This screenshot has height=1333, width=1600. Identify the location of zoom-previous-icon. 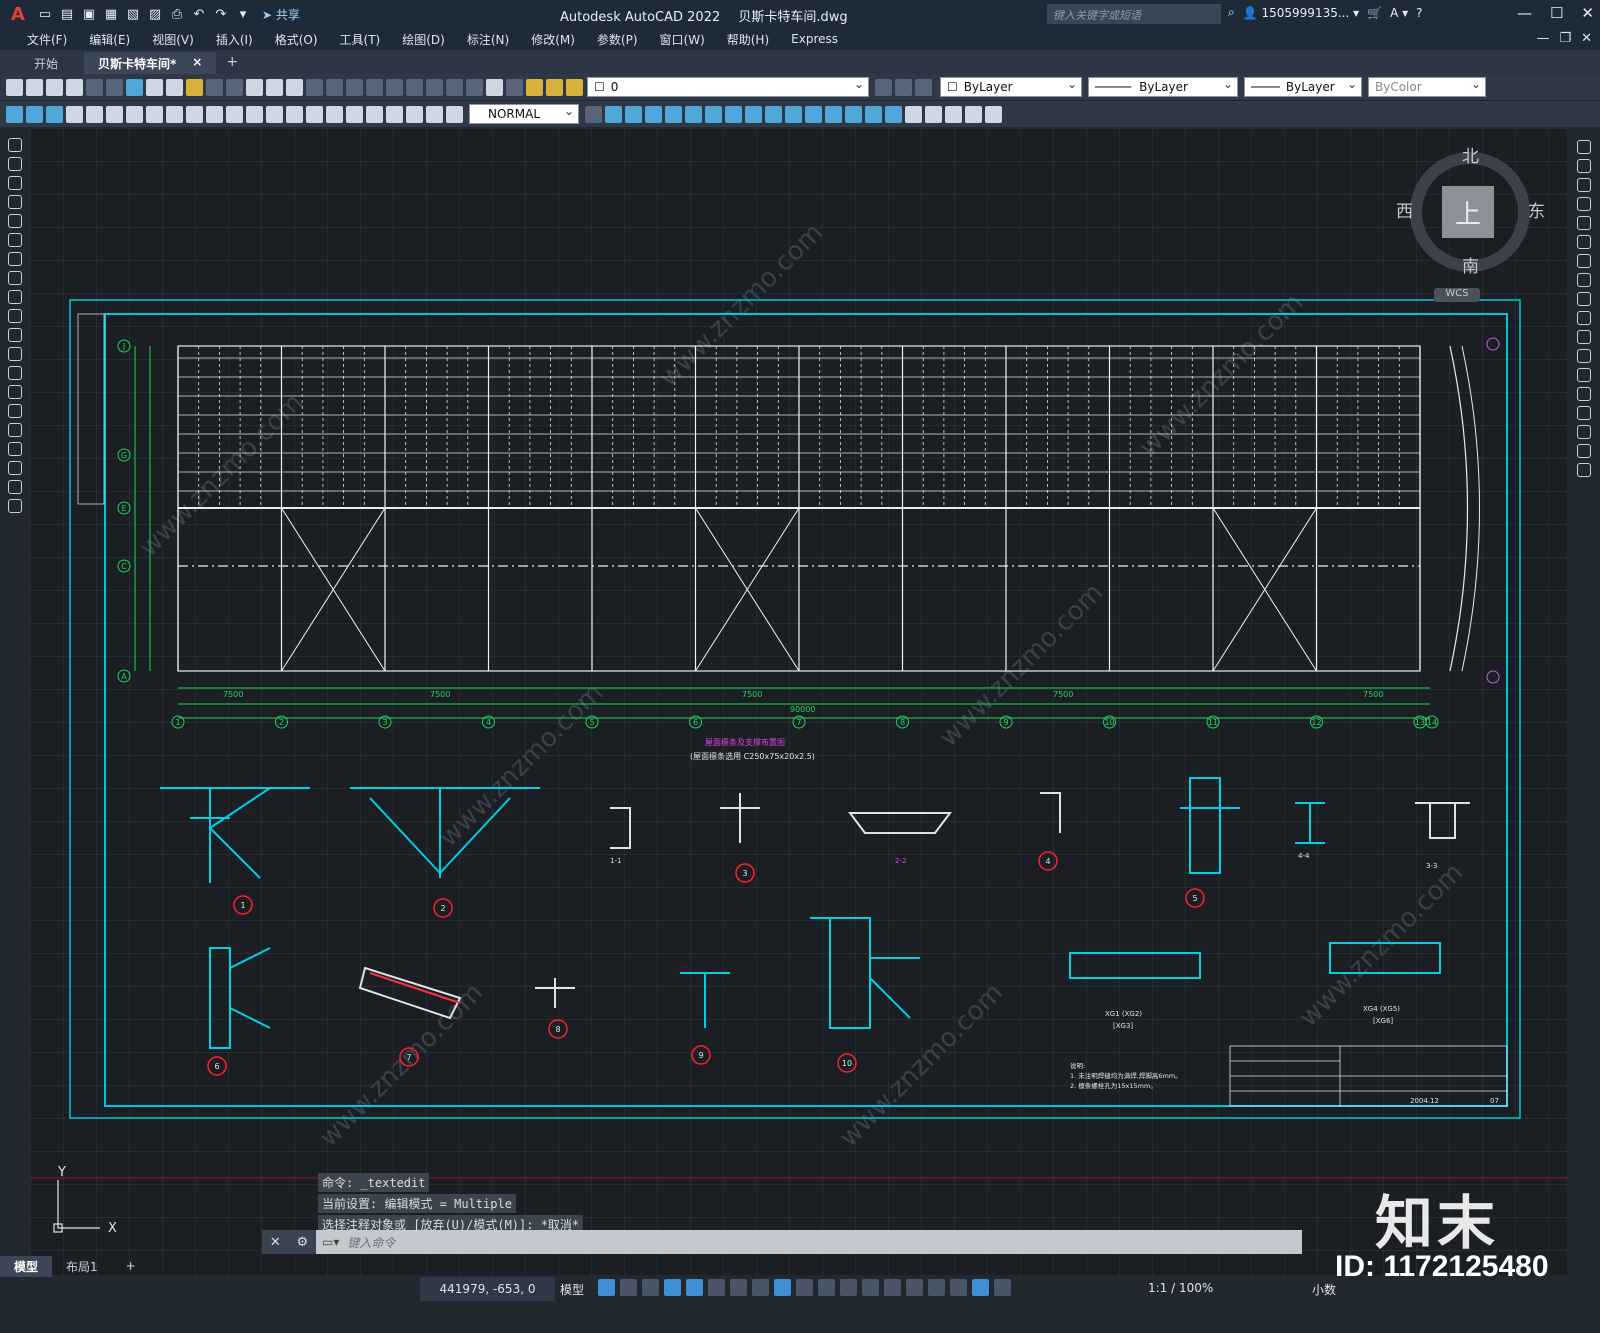
(354, 87).